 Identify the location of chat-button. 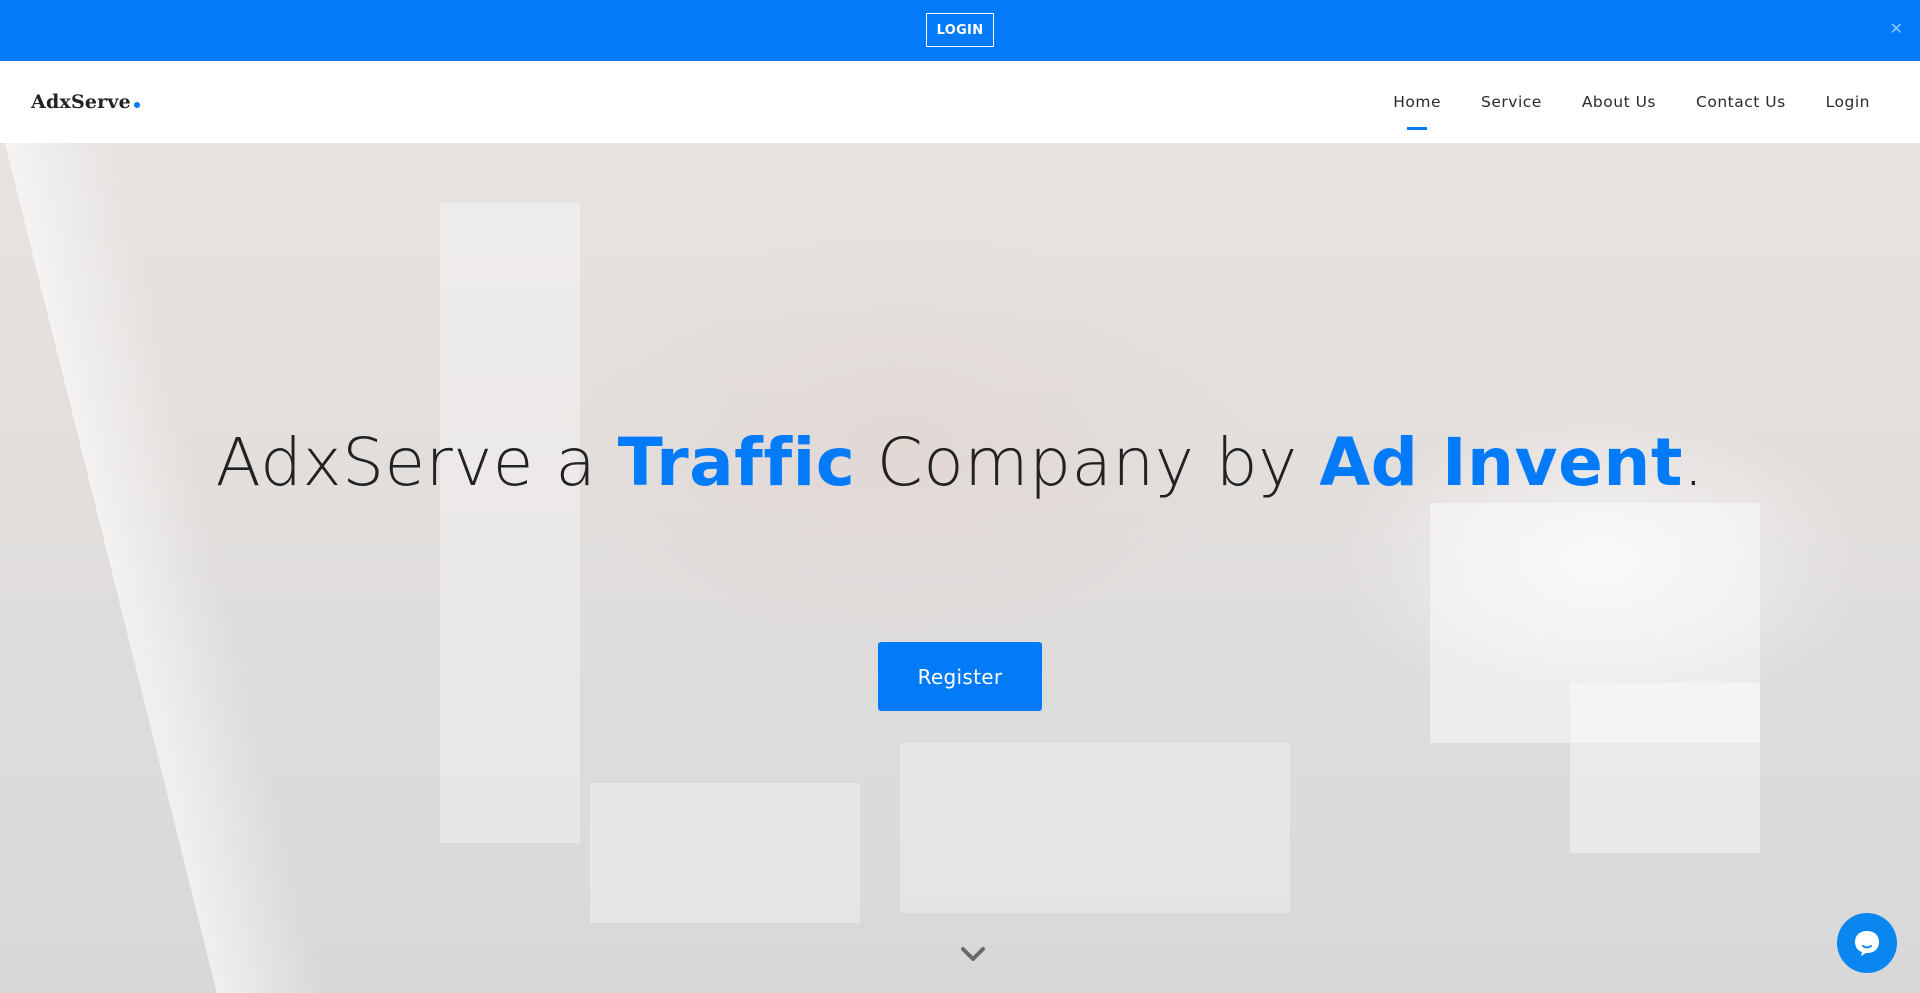
(1867, 943).